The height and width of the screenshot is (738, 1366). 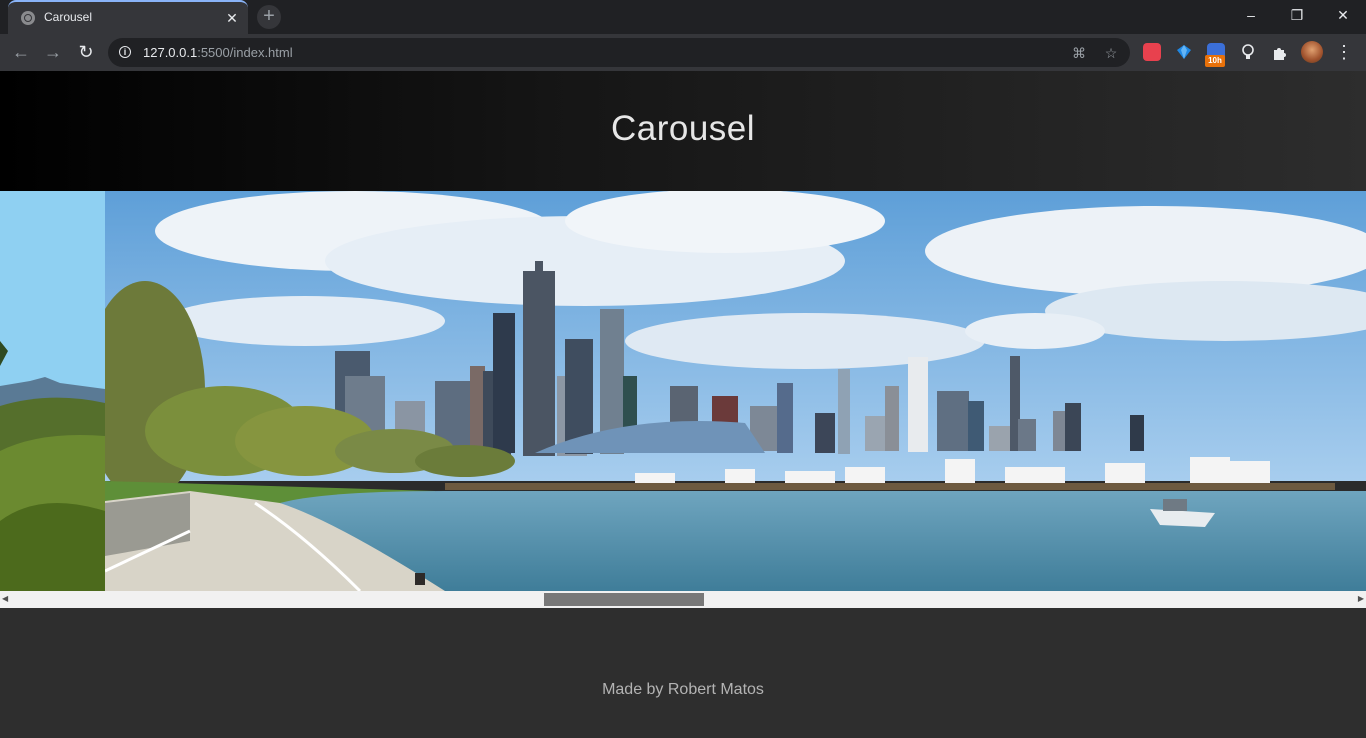 What do you see at coordinates (1111, 53) in the screenshot?
I see `bookmark-star-icon: ☆` at bounding box center [1111, 53].